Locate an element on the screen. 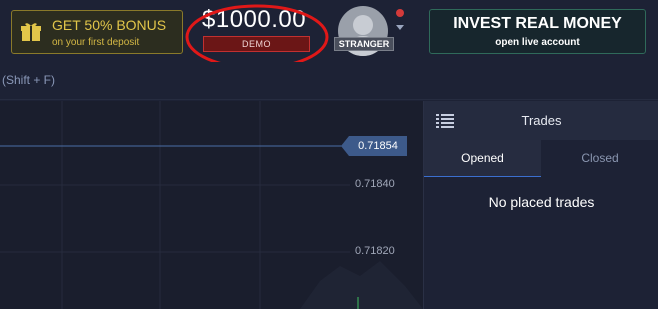 The image size is (658, 309). invest-title: INVEST REAL MONEY is located at coordinates (537, 23).